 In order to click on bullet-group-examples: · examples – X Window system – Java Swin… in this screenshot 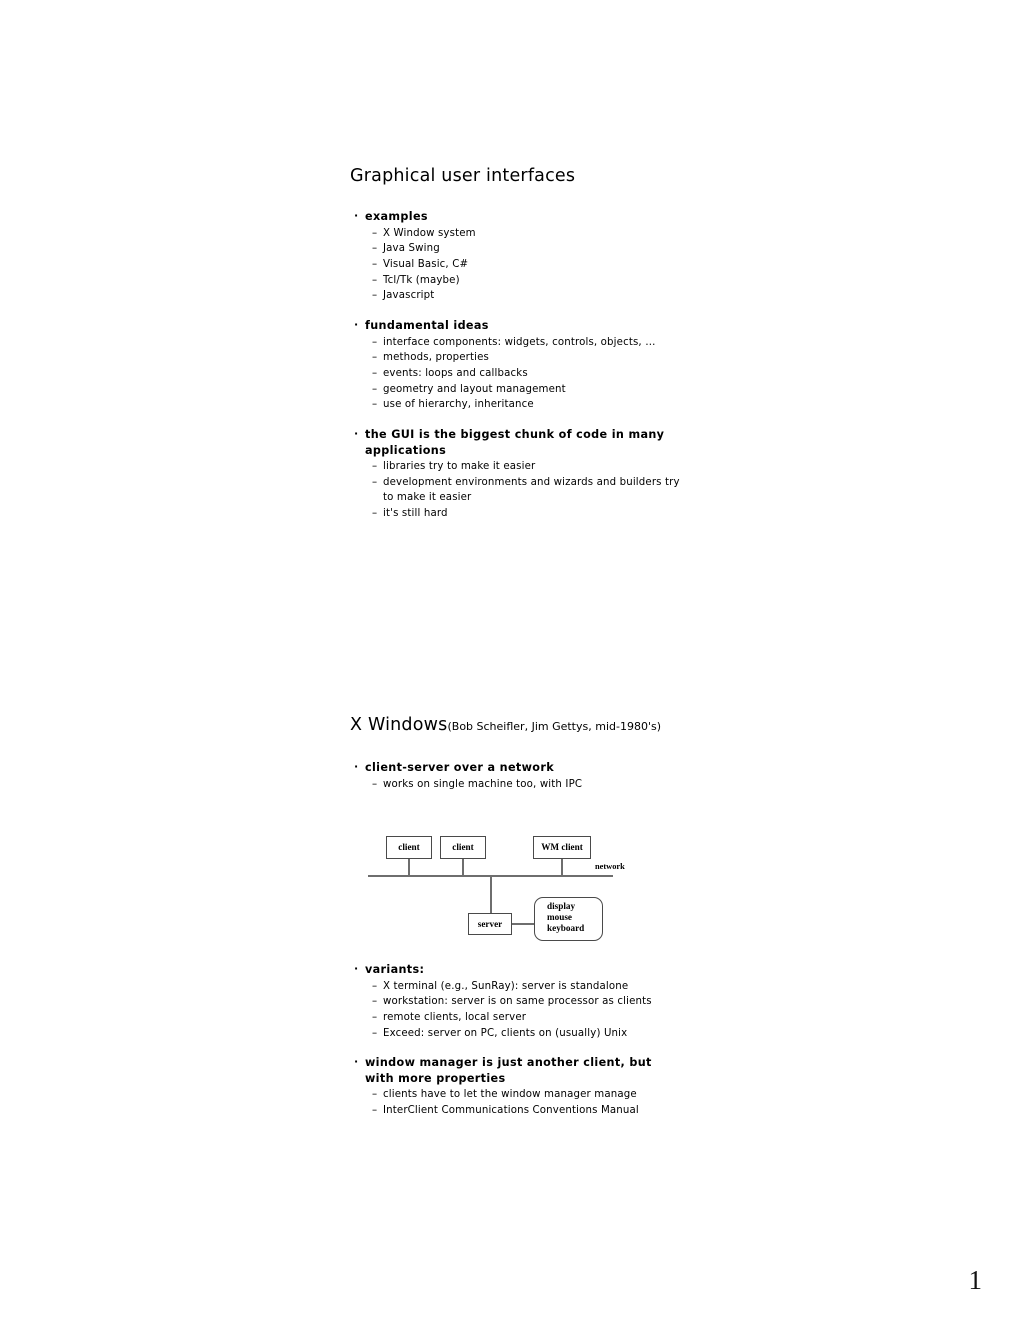, I will do `click(515, 256)`.